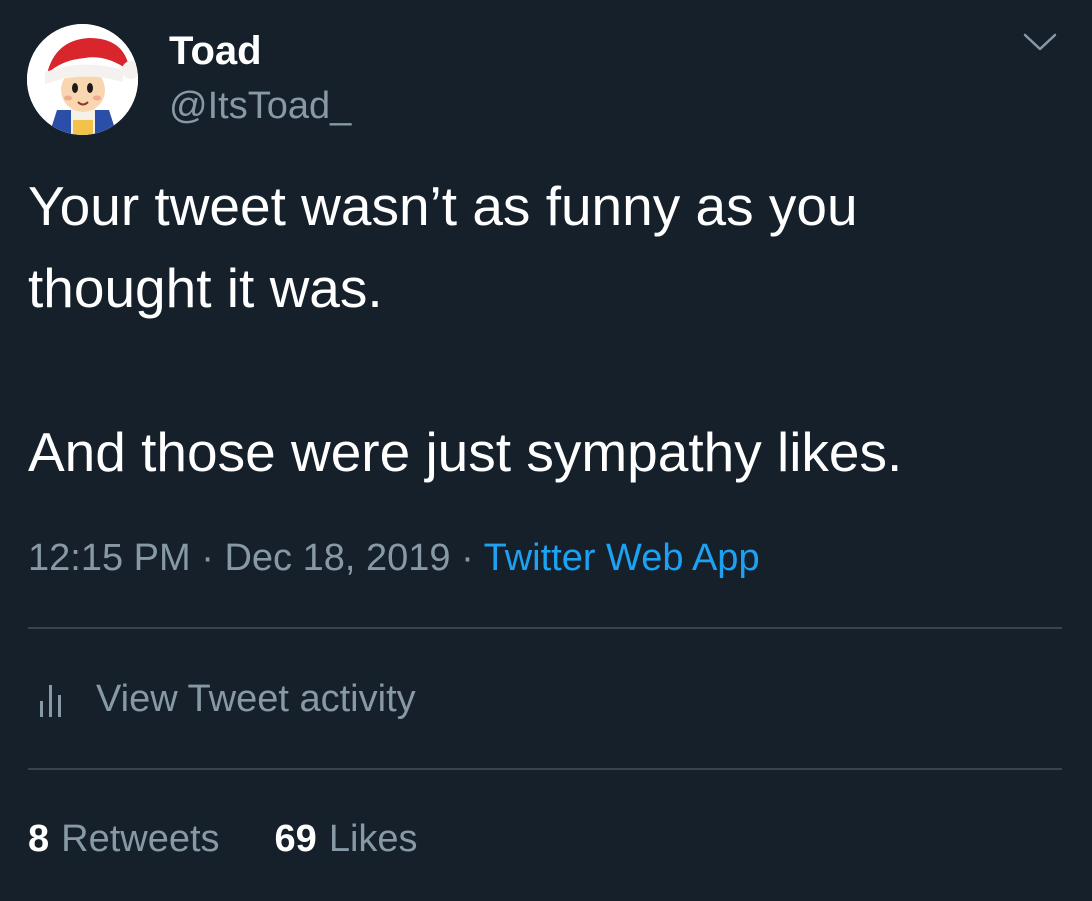 This screenshot has width=1092, height=901. I want to click on likes-count: 69, so click(295, 839).